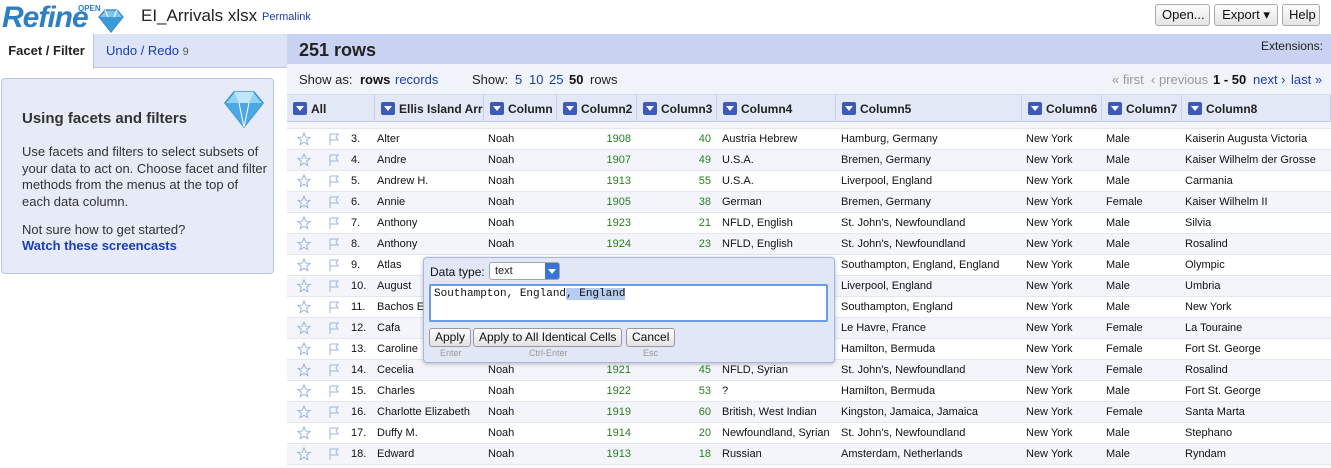  I want to click on column-header-column8: Column8, so click(1256, 108).